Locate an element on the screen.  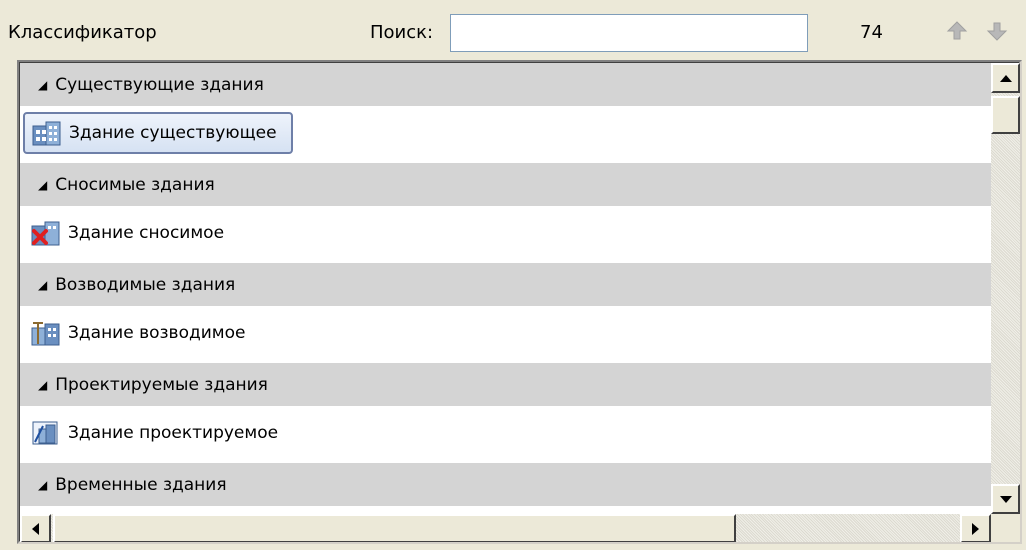
scroll-up-button is located at coordinates (1005, 78).